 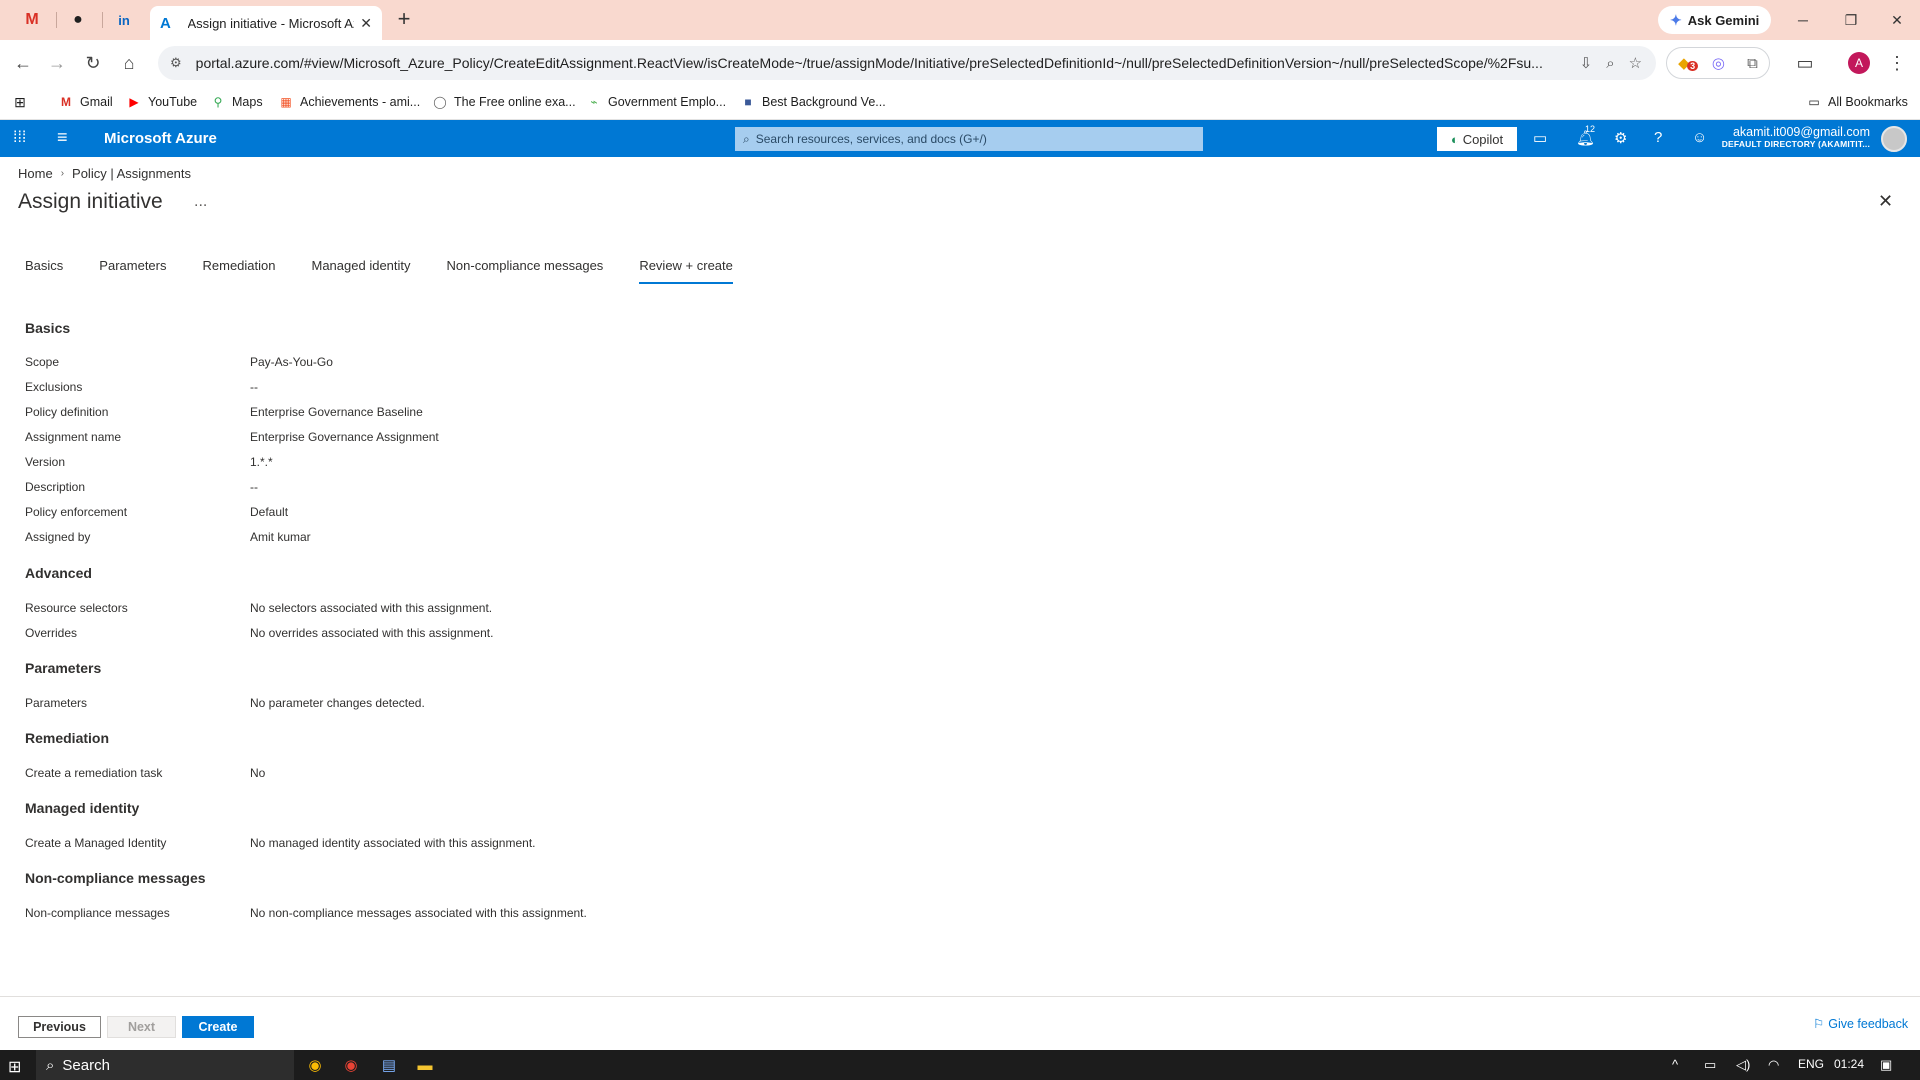 What do you see at coordinates (131, 173) in the screenshot?
I see `breadcrumb-policy-assignments: Policy | Assignments` at bounding box center [131, 173].